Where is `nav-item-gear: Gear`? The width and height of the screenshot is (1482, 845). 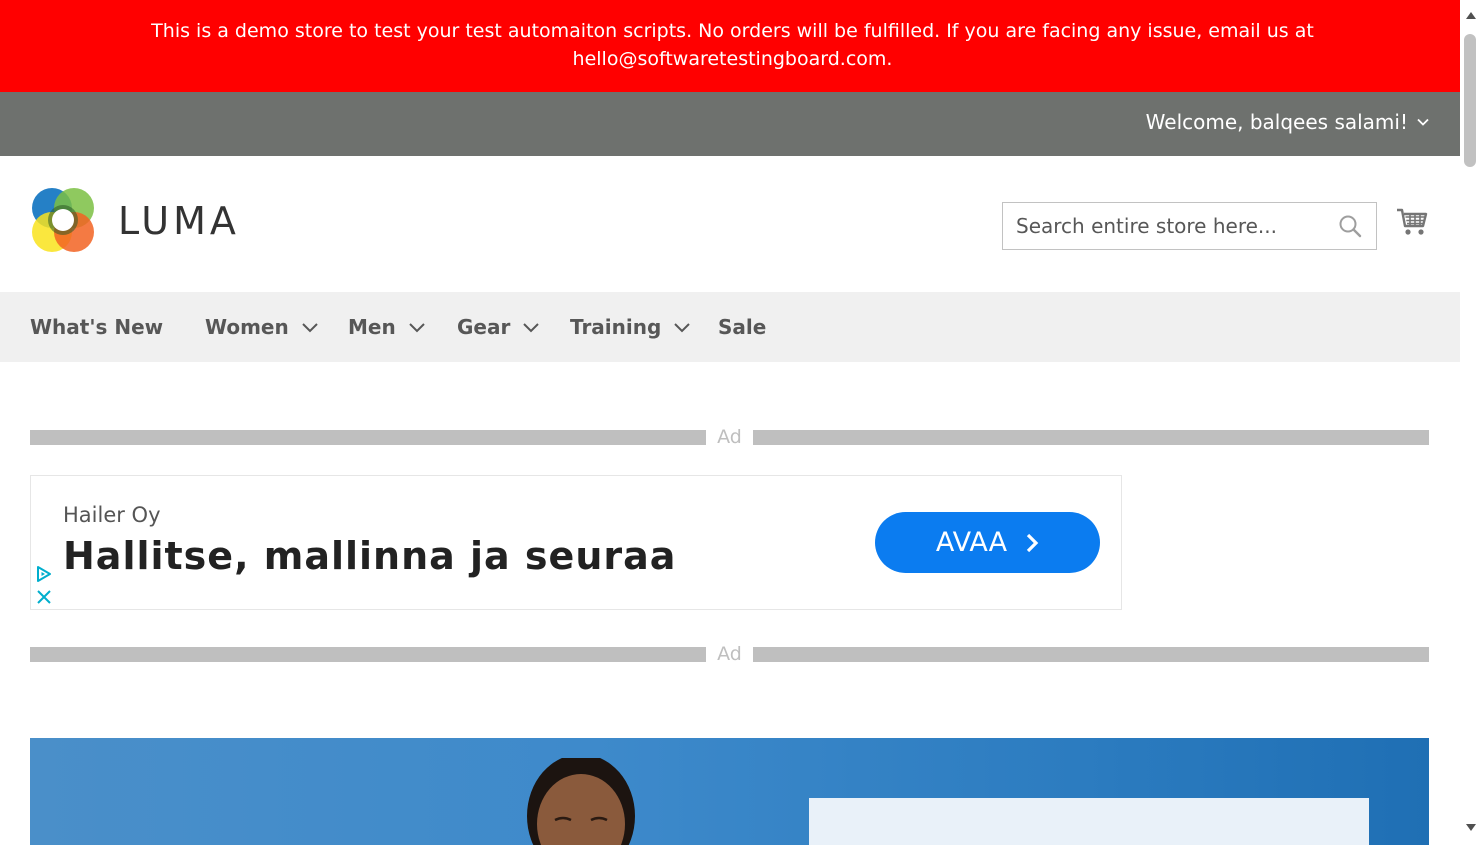
nav-item-gear: Gear is located at coordinates (498, 327).